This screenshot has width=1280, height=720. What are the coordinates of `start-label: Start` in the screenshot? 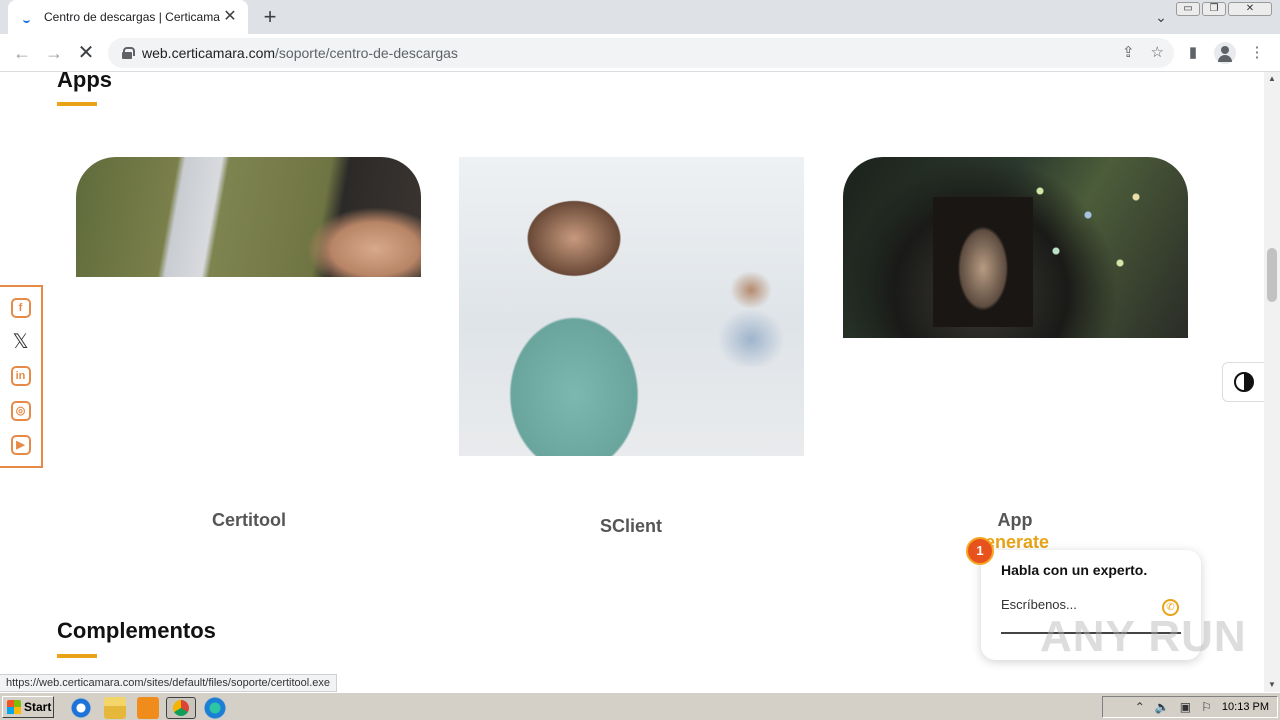 It's located at (38, 707).